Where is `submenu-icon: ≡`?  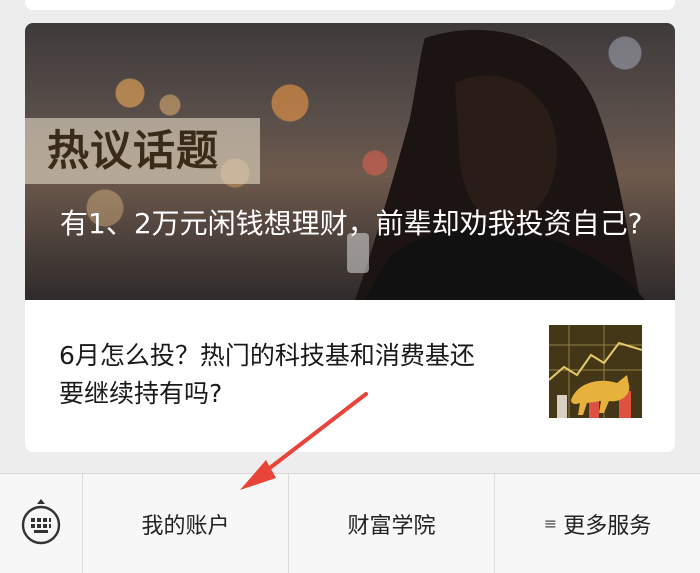 submenu-icon: ≡ is located at coordinates (550, 523).